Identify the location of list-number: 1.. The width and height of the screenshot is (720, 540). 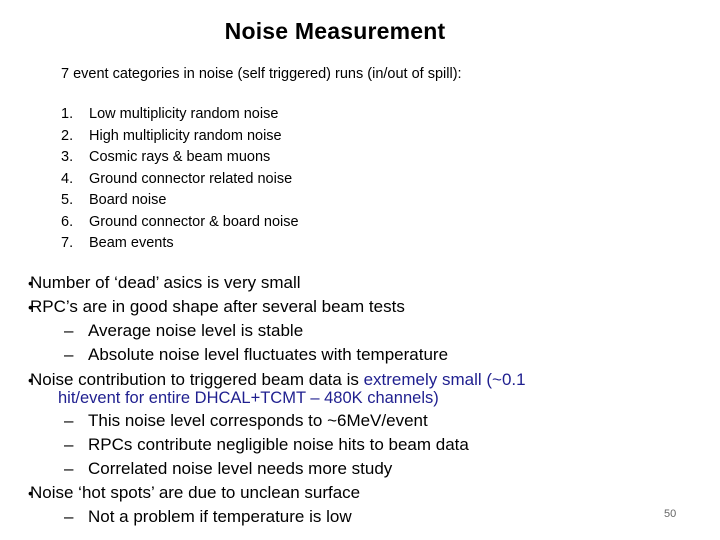
(67, 114).